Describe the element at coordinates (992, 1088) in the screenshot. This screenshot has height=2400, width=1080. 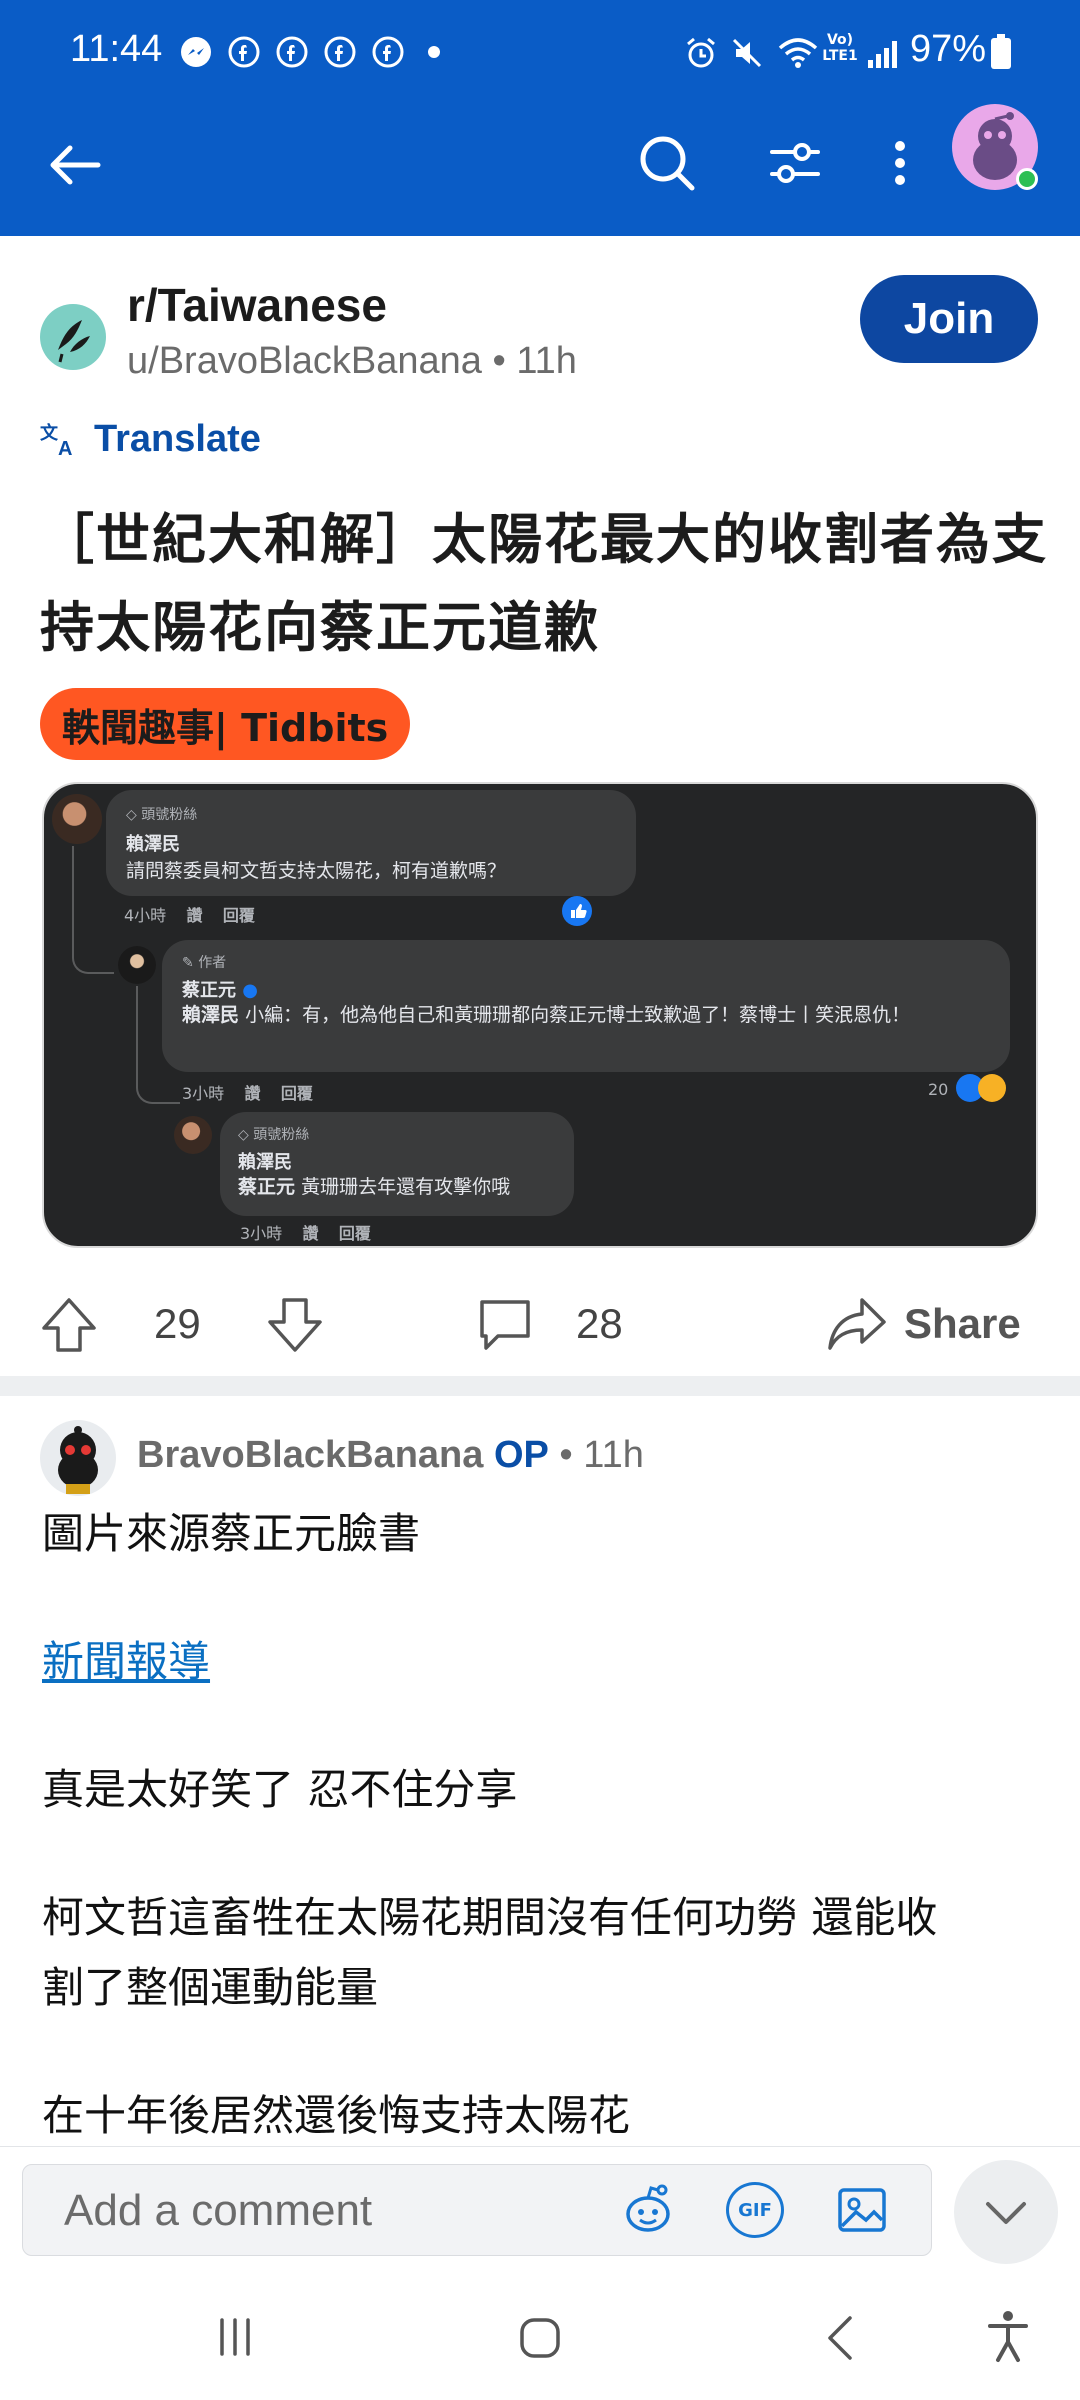
I see `care-reaction-icon` at that location.